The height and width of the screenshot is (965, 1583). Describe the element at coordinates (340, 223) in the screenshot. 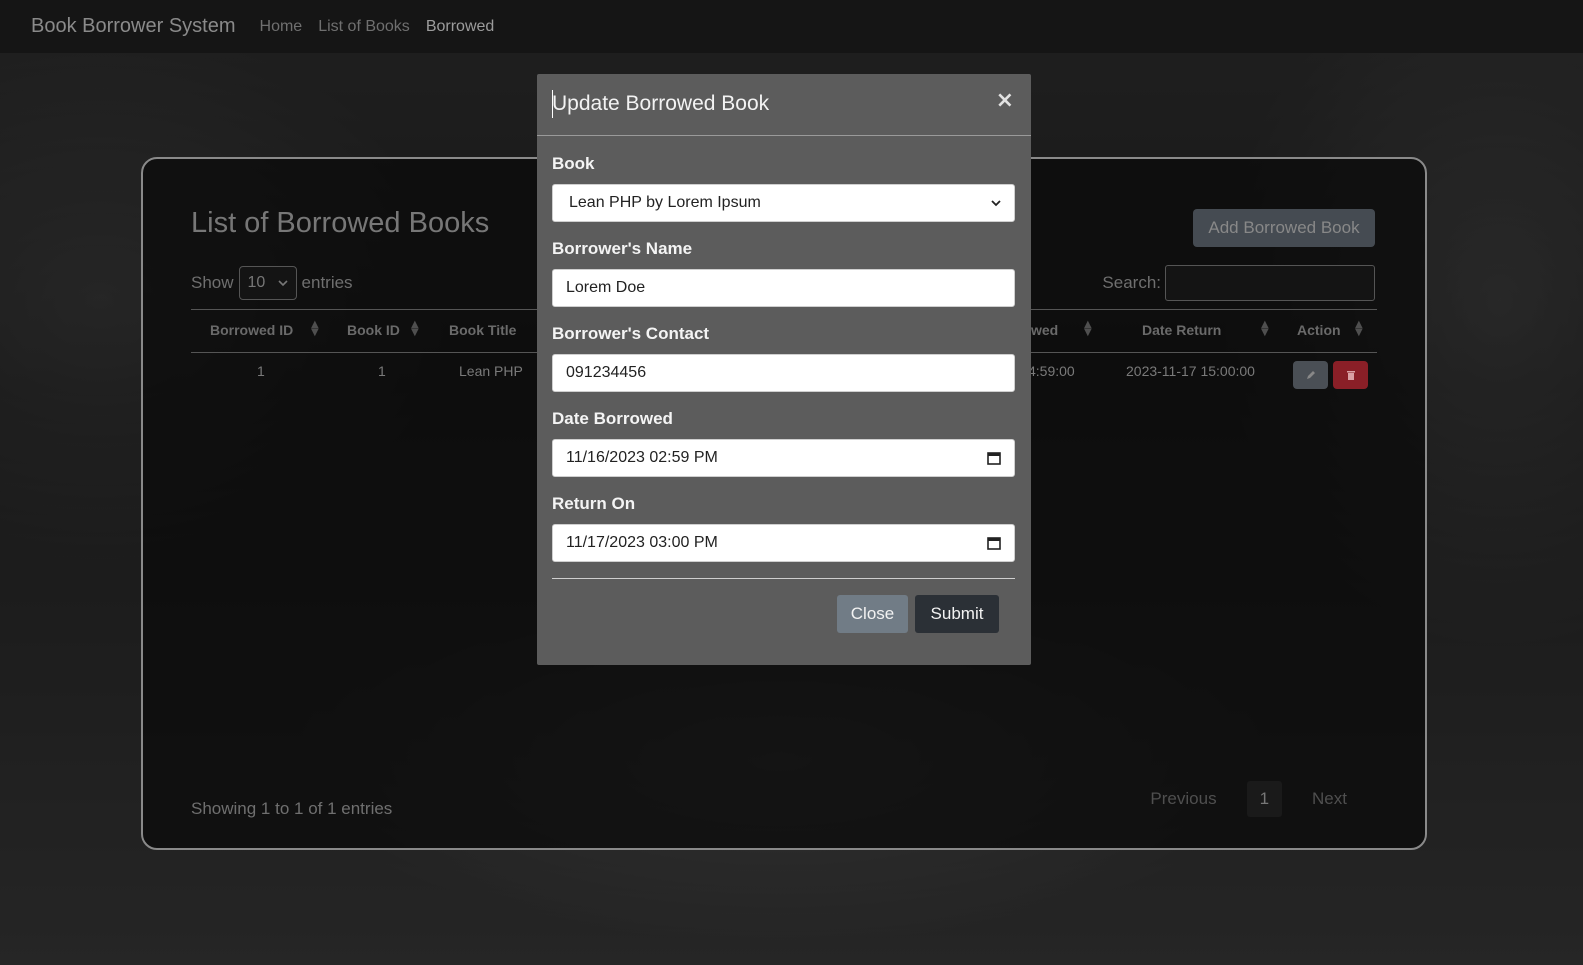

I see `card-title: List of Borrowed Books` at that location.